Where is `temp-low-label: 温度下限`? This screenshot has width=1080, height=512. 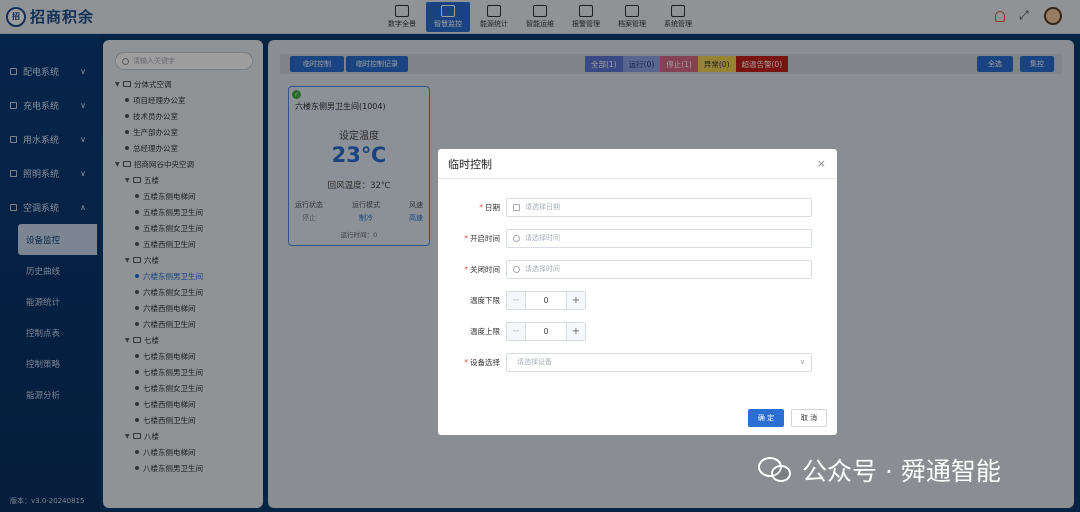 temp-low-label: 温度下限 is located at coordinates (485, 300).